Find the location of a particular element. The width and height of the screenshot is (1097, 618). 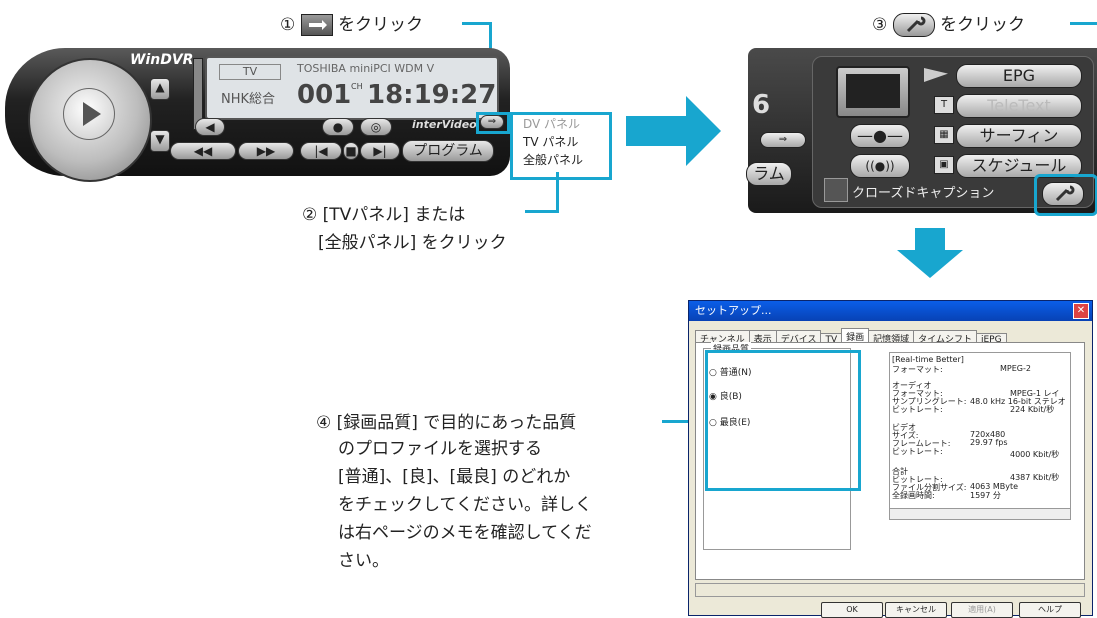

cancel-button: キャンセル is located at coordinates (916, 610).